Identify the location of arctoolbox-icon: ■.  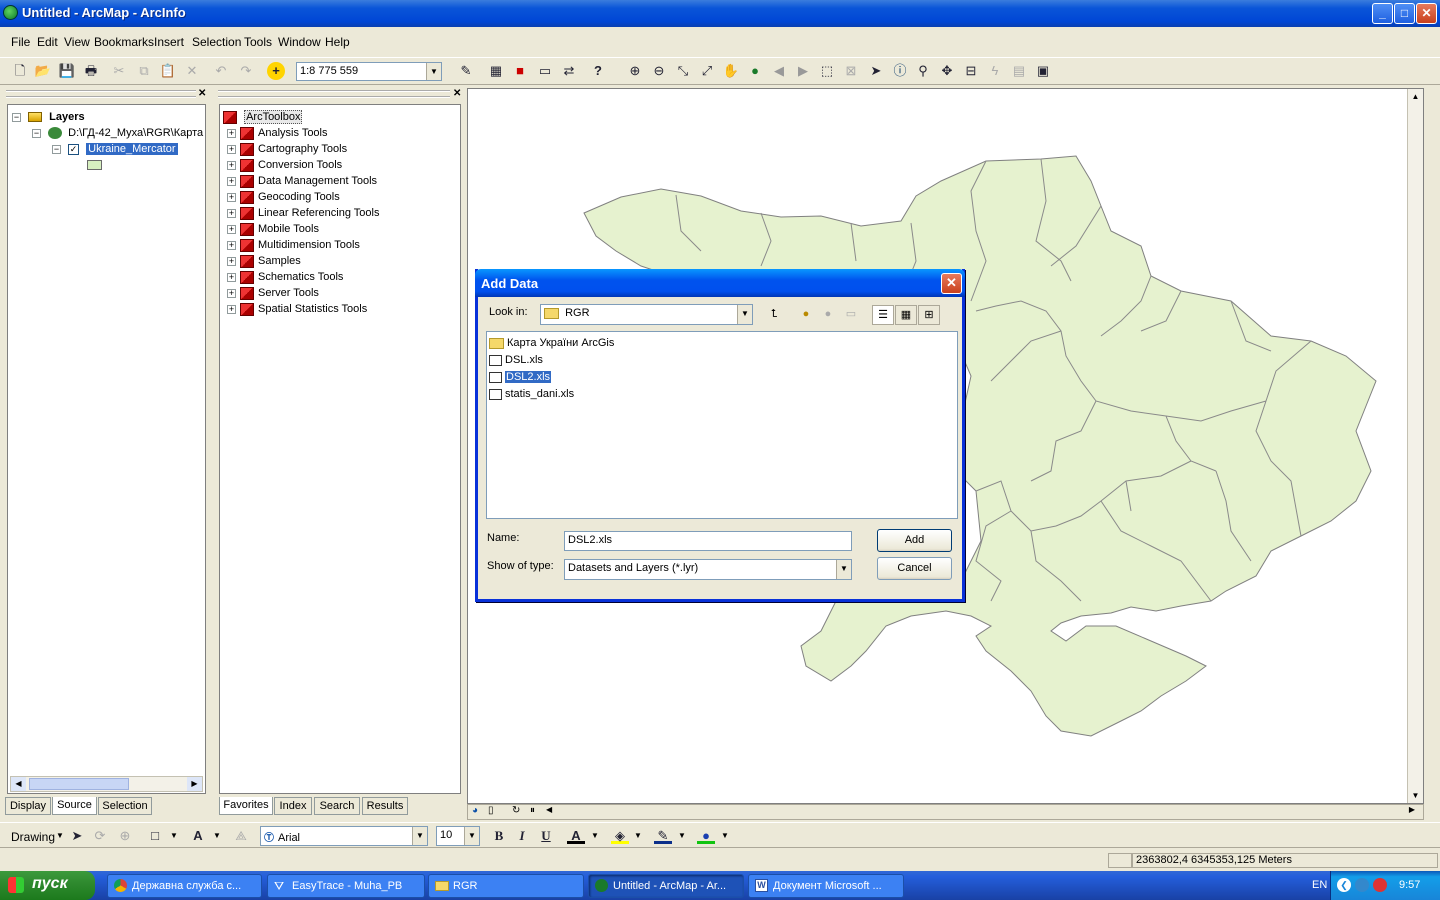
(520, 71).